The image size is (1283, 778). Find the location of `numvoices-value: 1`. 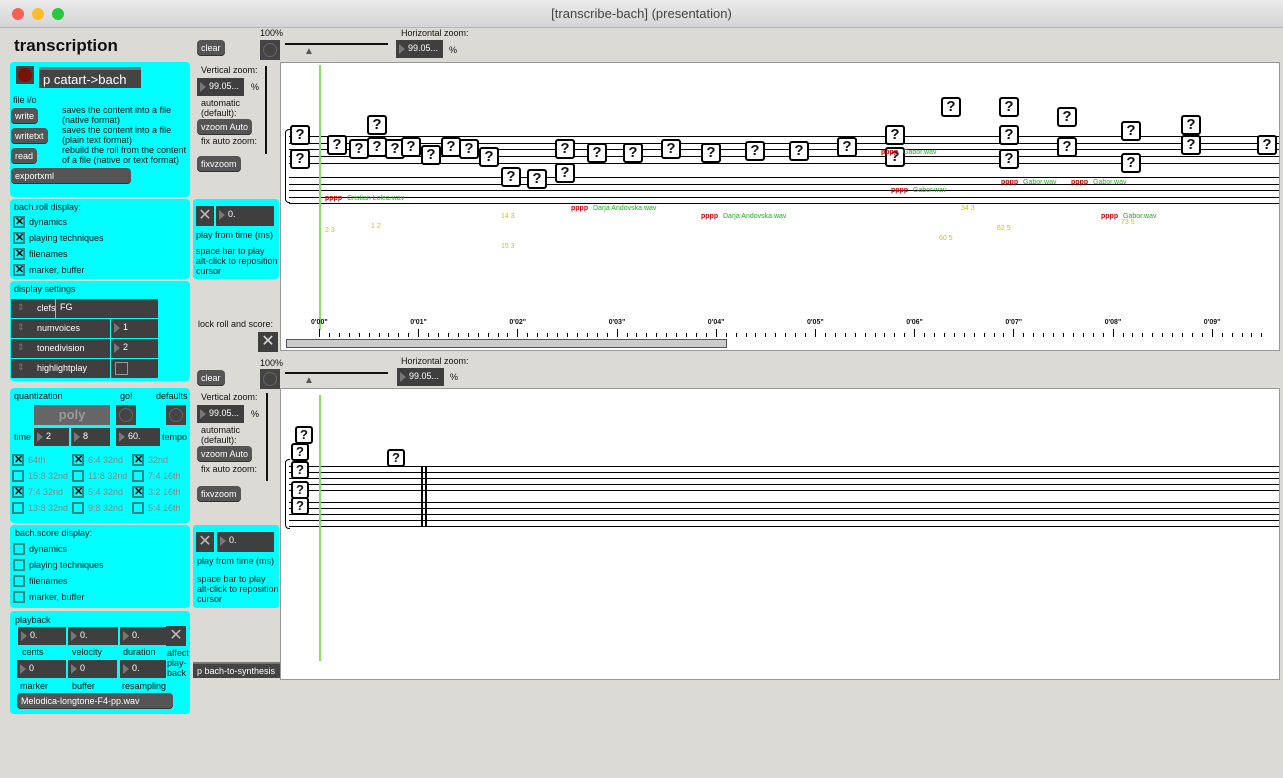

numvoices-value: 1 is located at coordinates (134, 328).